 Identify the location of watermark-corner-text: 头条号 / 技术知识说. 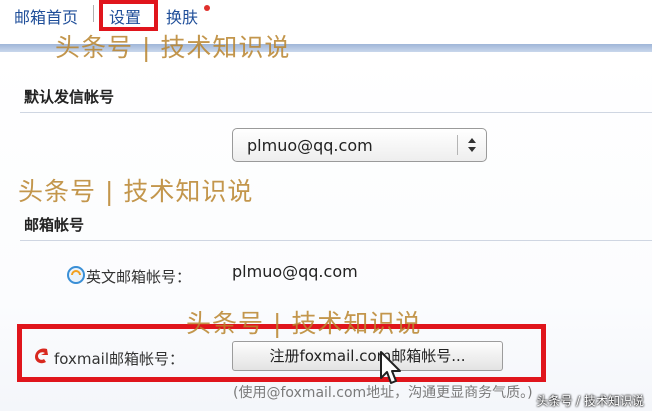
(590, 401).